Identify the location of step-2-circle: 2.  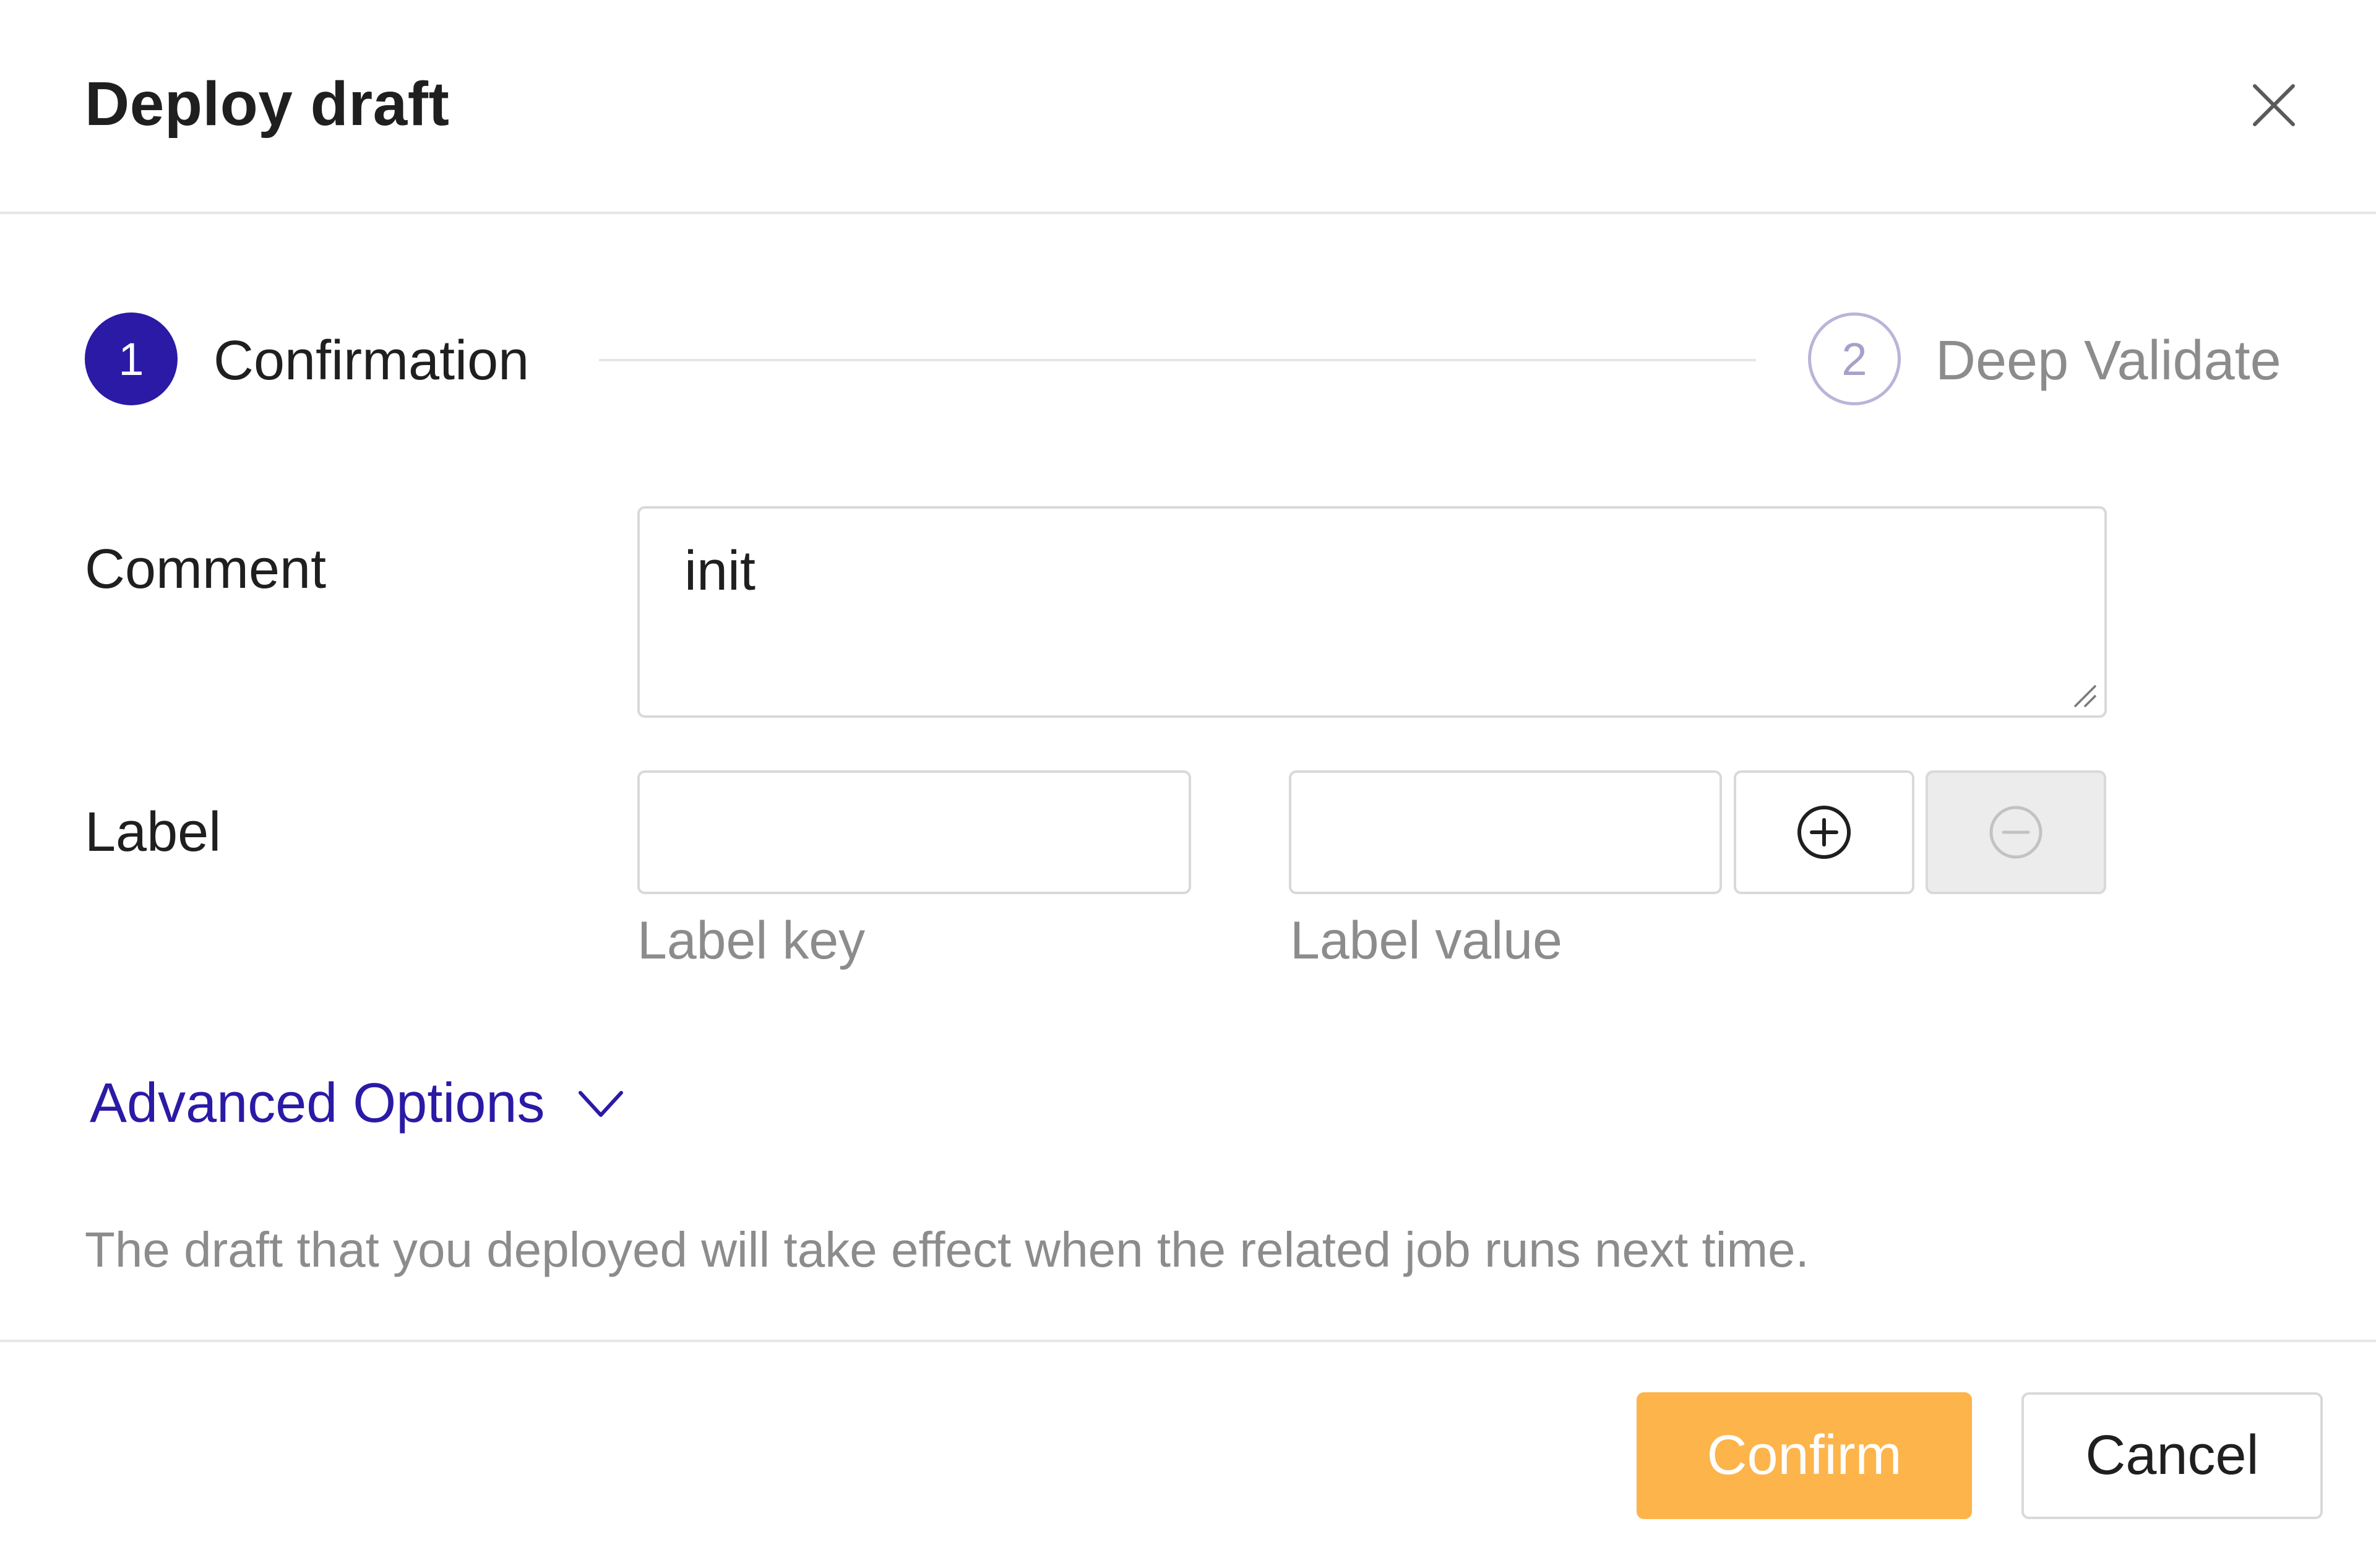
(1855, 358).